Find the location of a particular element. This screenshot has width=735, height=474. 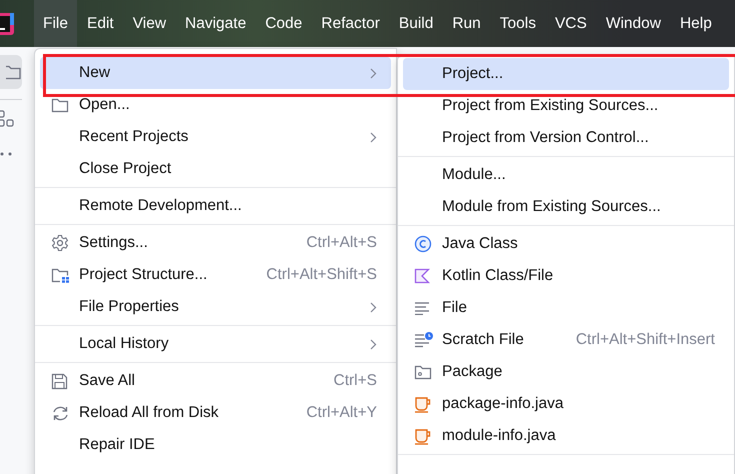

menu-bar-item: Code is located at coordinates (284, 23).